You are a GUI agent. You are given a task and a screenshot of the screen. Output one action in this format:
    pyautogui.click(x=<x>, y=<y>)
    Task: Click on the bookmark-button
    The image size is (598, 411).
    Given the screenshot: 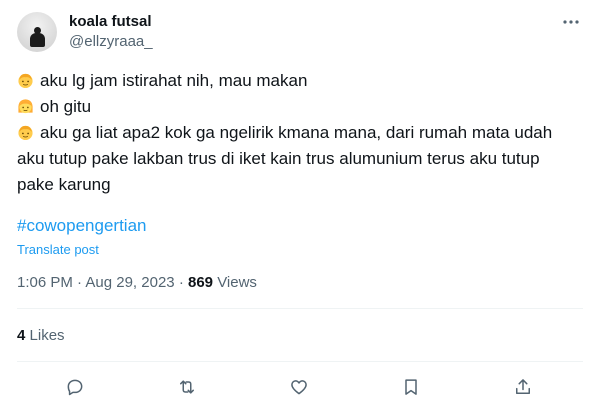 What is the action you would take?
    pyautogui.click(x=411, y=387)
    